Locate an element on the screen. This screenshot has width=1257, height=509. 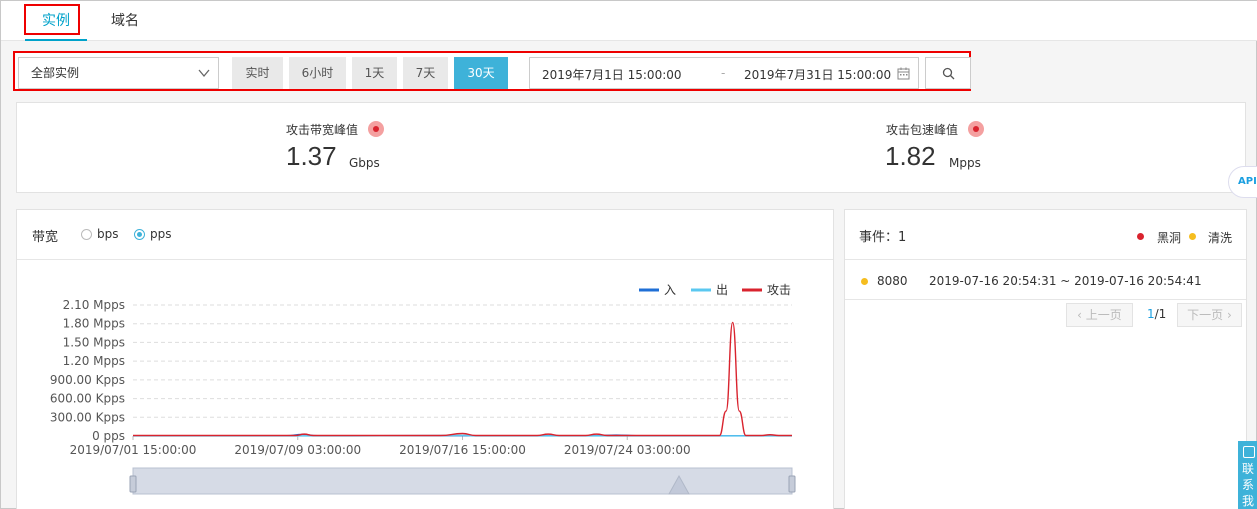
contact-side-tab: 联系我 is located at coordinates (1247, 475).